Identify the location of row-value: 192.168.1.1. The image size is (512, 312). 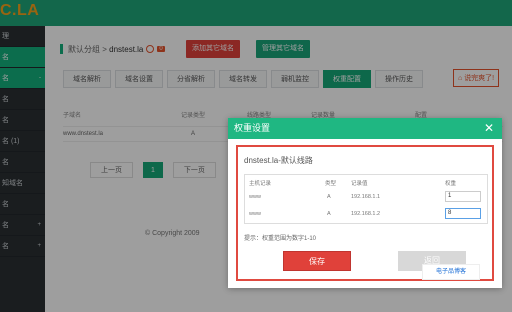
(366, 197).